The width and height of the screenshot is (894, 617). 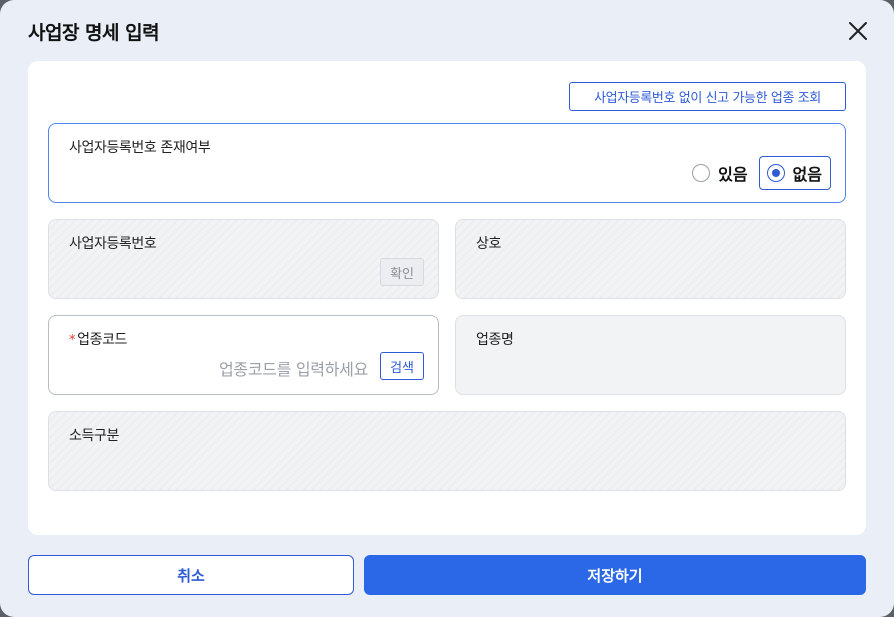 What do you see at coordinates (402, 366) in the screenshot?
I see `industry-search-button: 검색` at bounding box center [402, 366].